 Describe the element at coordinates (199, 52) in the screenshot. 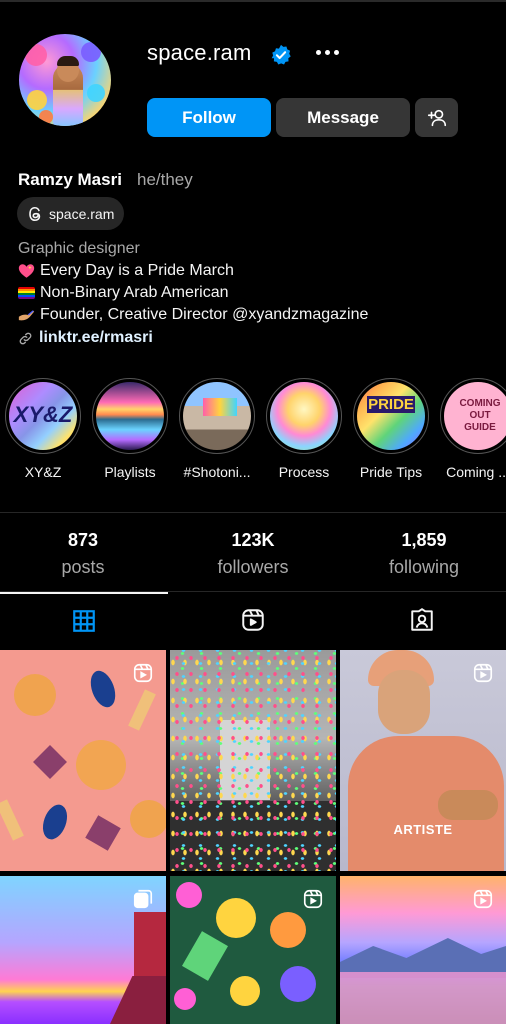

I see `profile-username: space.ram` at that location.